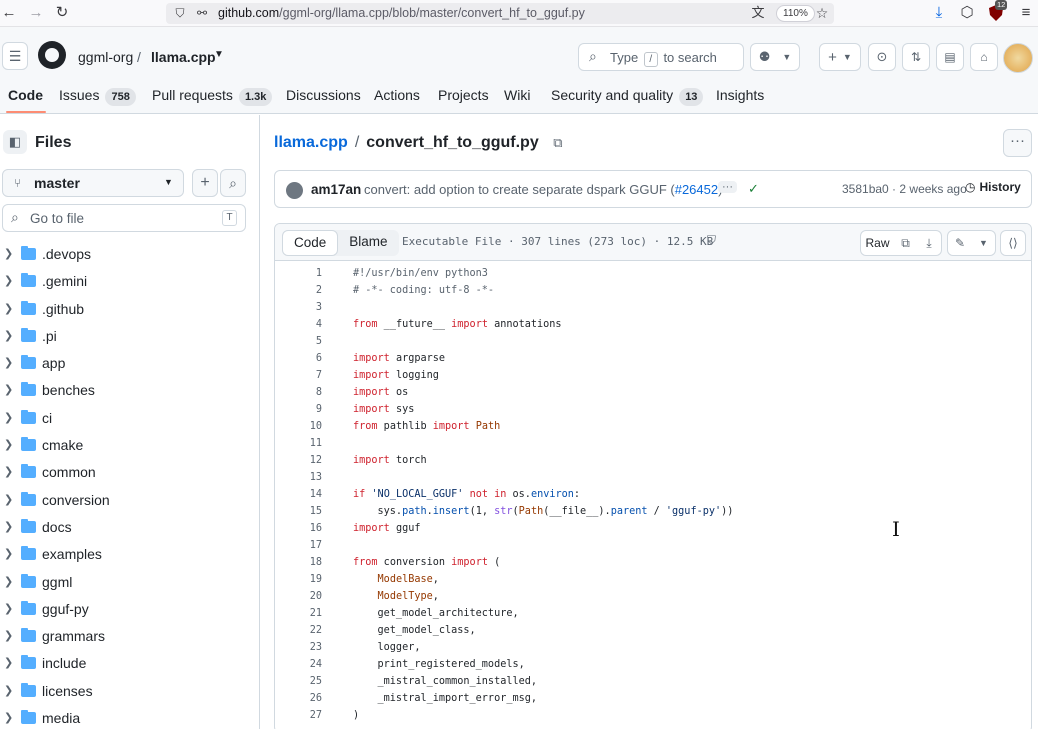 The image size is (1038, 729). I want to click on back-icon: ←, so click(9, 13).